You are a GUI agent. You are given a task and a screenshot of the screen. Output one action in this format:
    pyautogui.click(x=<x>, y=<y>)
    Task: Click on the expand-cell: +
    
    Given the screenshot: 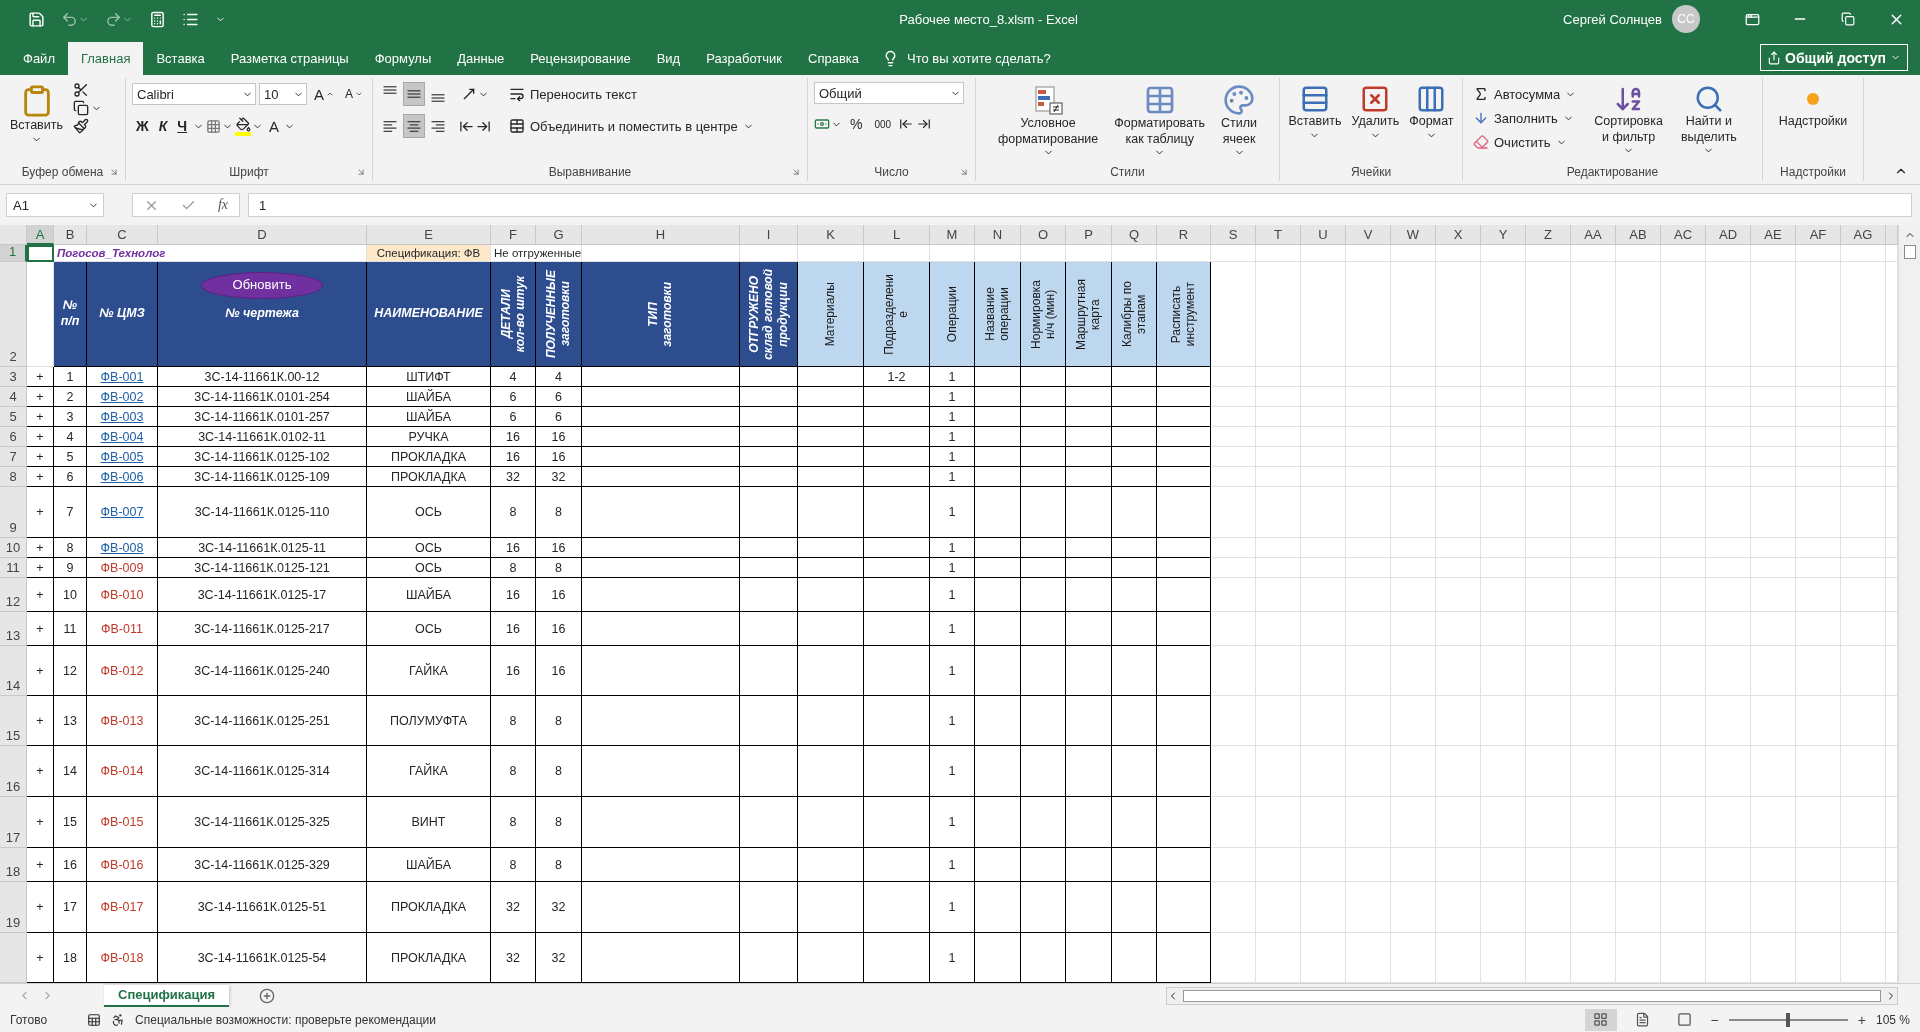 What is the action you would take?
    pyautogui.click(x=40, y=512)
    